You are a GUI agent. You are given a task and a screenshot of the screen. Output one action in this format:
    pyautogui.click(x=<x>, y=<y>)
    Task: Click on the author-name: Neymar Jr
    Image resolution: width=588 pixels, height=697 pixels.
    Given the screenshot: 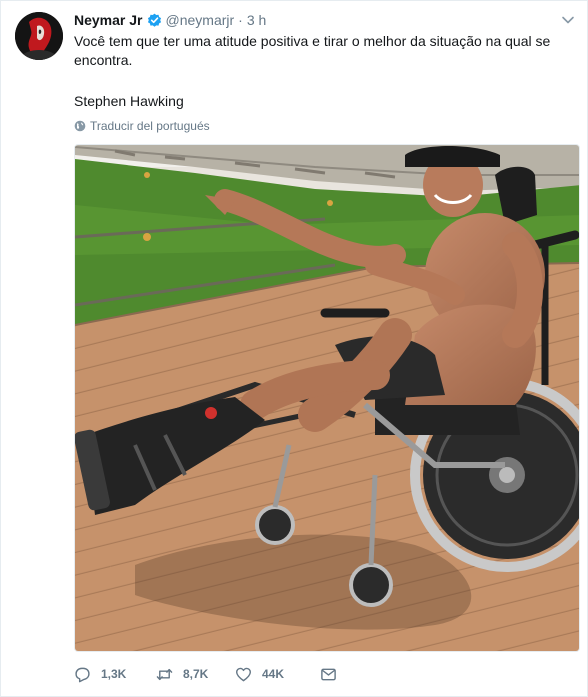 What is the action you would take?
    pyautogui.click(x=108, y=20)
    